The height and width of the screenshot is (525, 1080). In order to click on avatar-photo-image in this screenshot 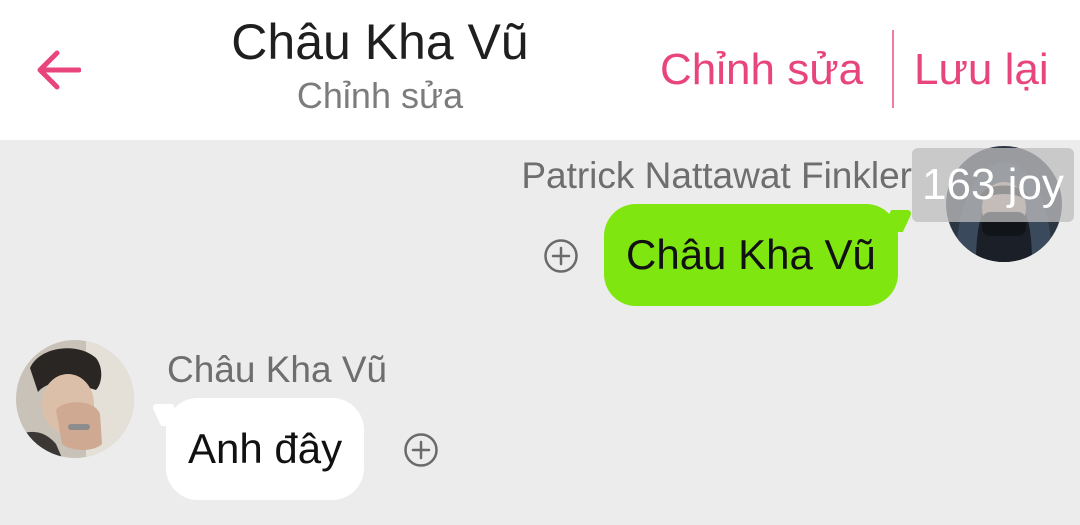, I will do `click(75, 399)`.